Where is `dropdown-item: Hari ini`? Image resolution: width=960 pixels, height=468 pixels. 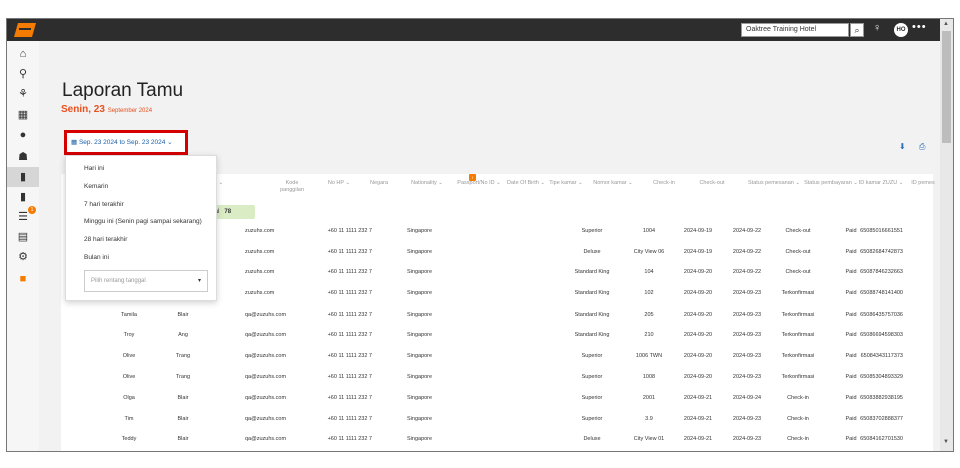 dropdown-item: Hari ini is located at coordinates (94, 168).